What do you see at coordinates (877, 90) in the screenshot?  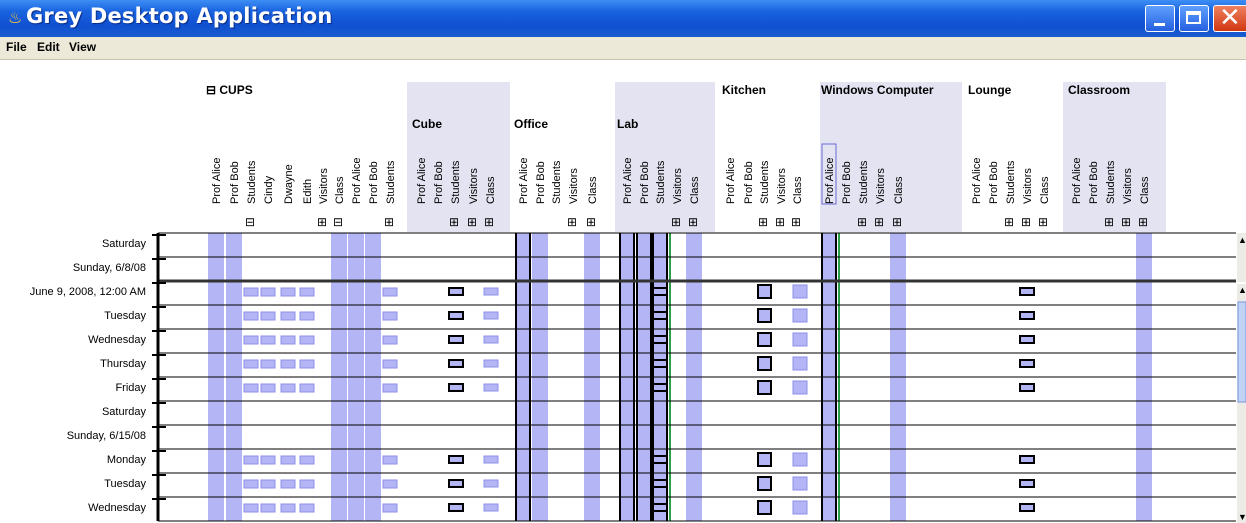 I see `group-label-windows-computer: Windows Computer` at bounding box center [877, 90].